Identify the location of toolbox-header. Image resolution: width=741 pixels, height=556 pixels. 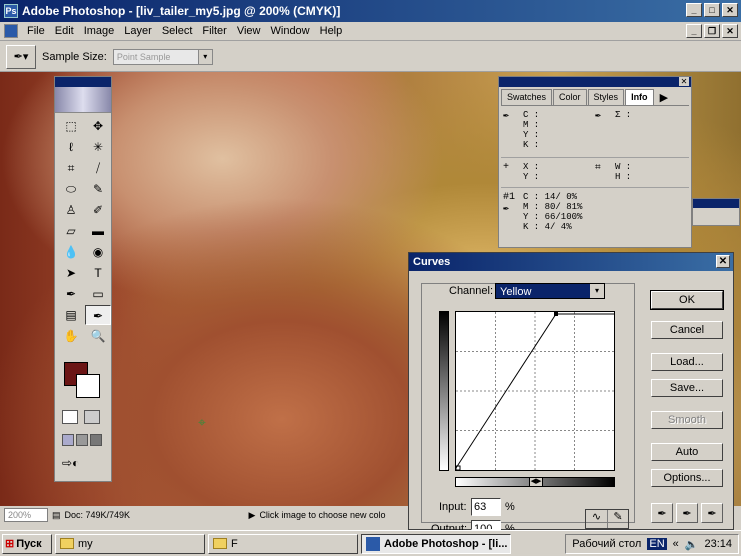
(83, 82).